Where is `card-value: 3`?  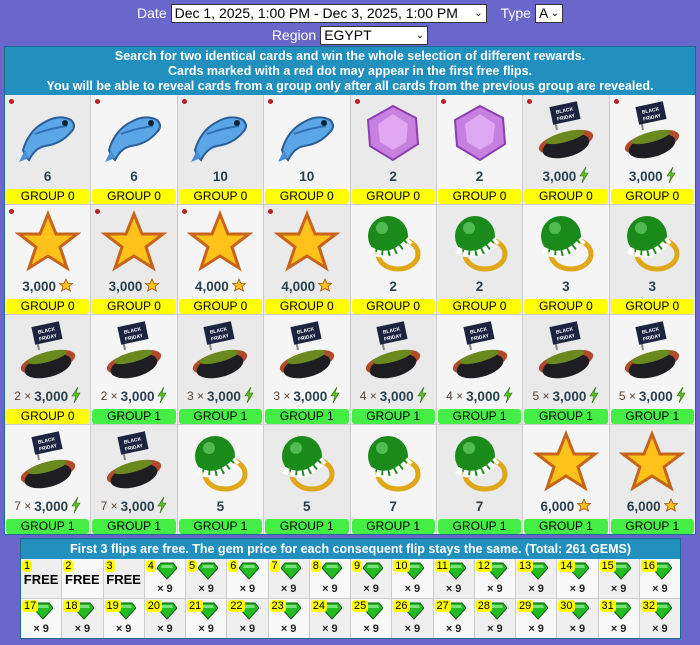
card-value: 3 is located at coordinates (652, 286).